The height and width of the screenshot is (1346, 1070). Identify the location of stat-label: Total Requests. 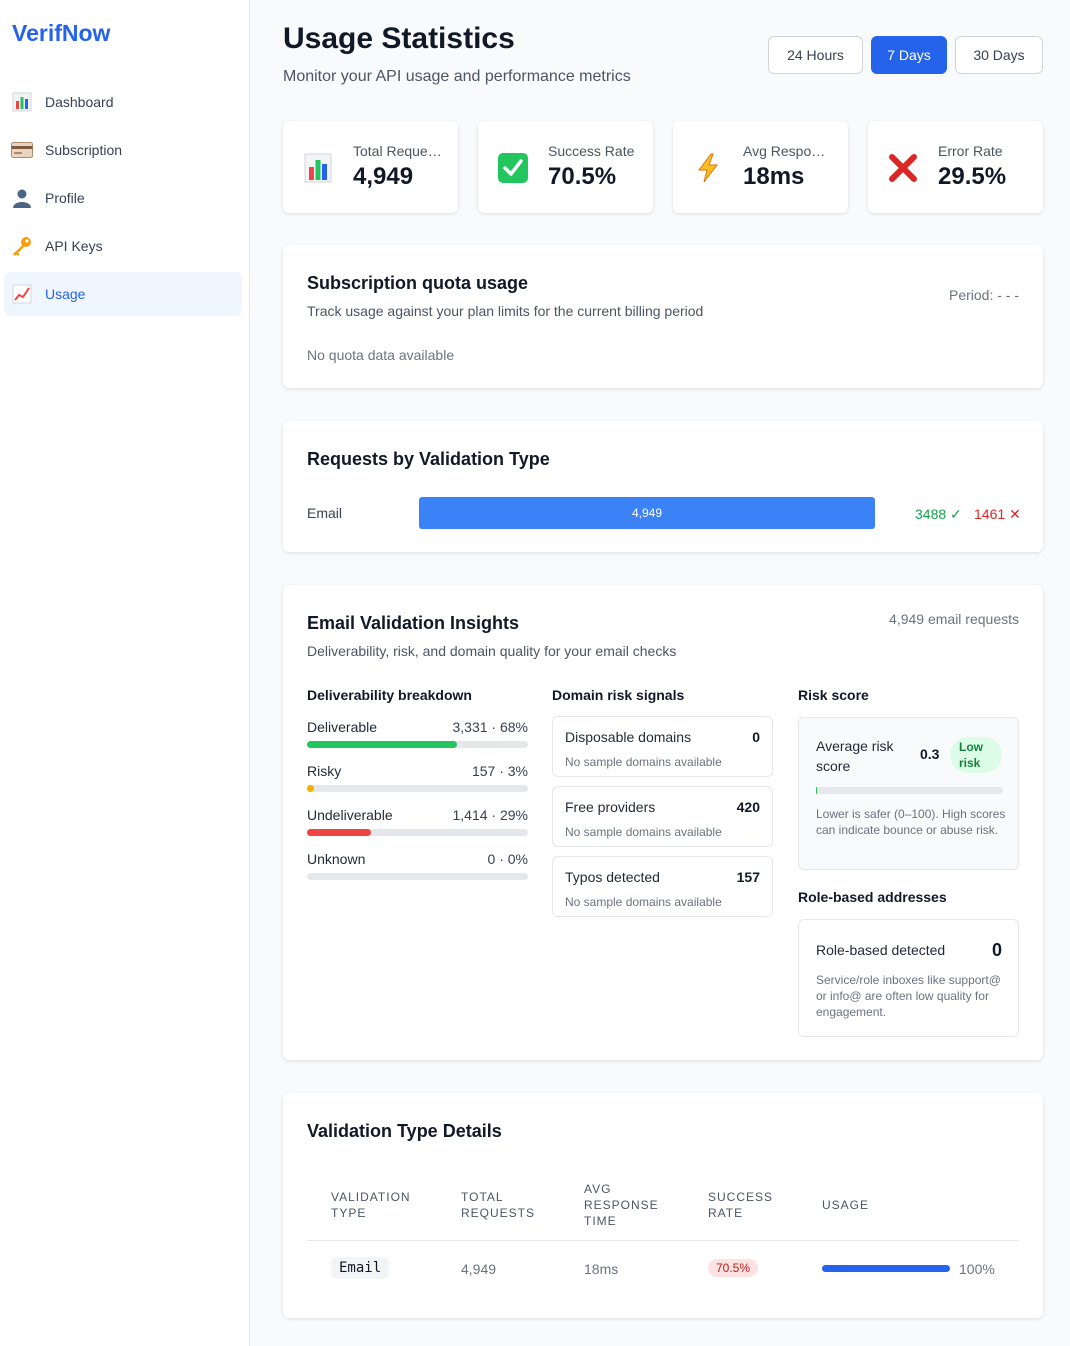
(398, 151).